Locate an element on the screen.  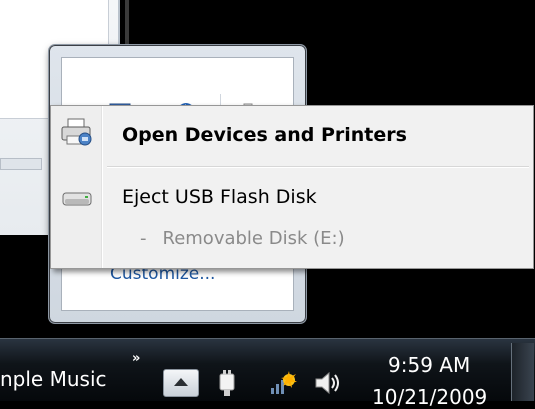
menu-subitem-removable-disk: - Removable Disk (E:) is located at coordinates (242, 238).